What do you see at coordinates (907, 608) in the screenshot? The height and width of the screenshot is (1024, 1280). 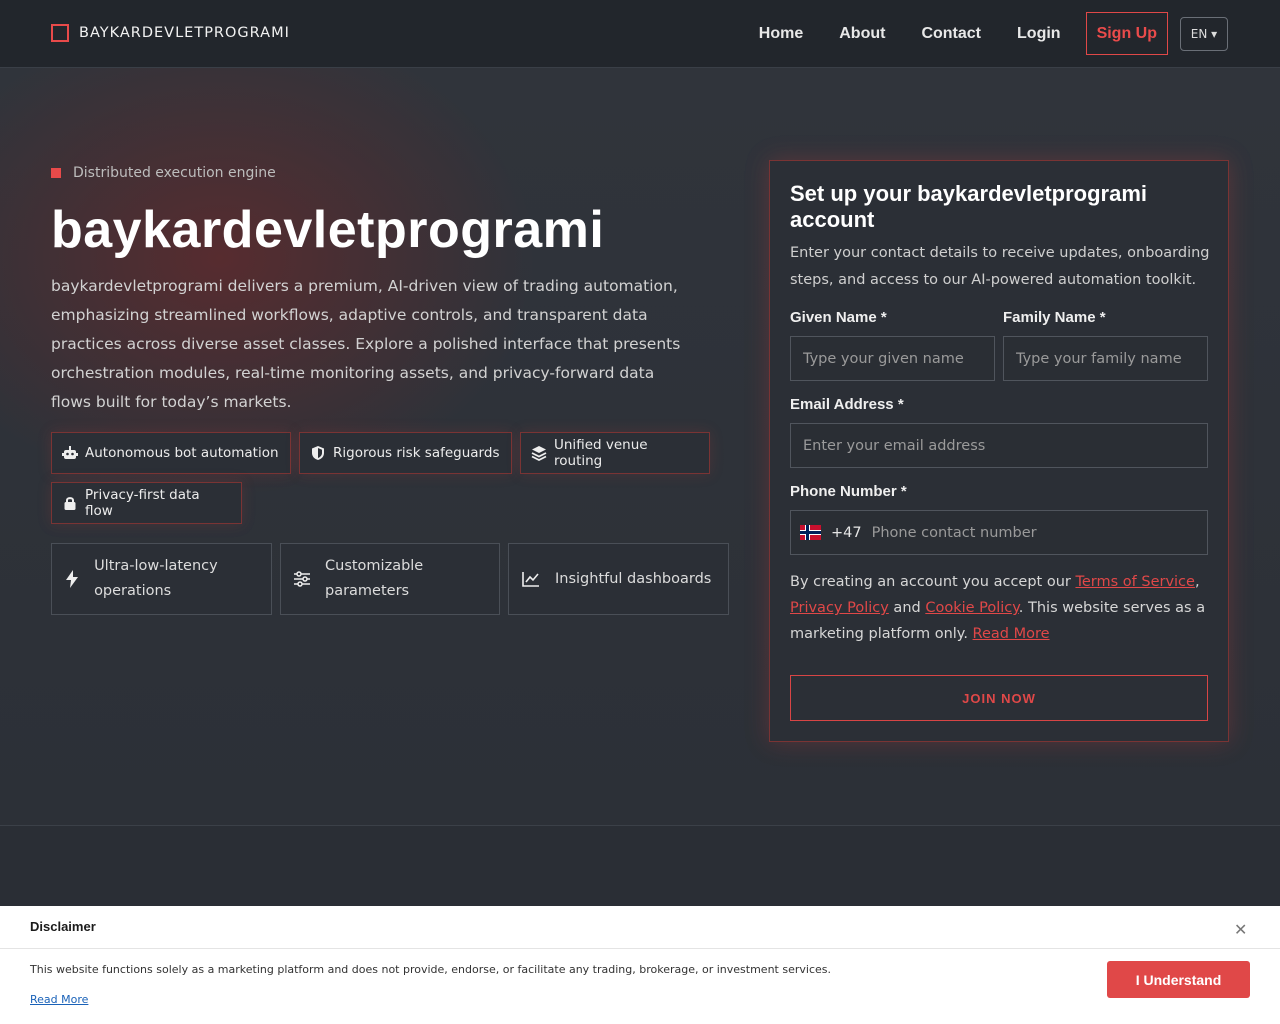 I see `terms-and: and` at bounding box center [907, 608].